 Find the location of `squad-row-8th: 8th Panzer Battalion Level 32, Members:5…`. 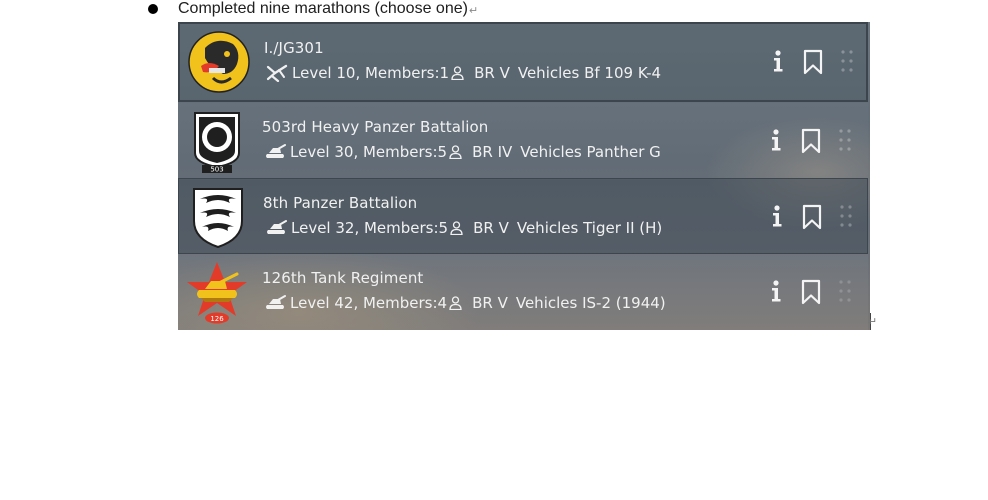

squad-row-8th: 8th Panzer Battalion Level 32, Members:5… is located at coordinates (523, 216).